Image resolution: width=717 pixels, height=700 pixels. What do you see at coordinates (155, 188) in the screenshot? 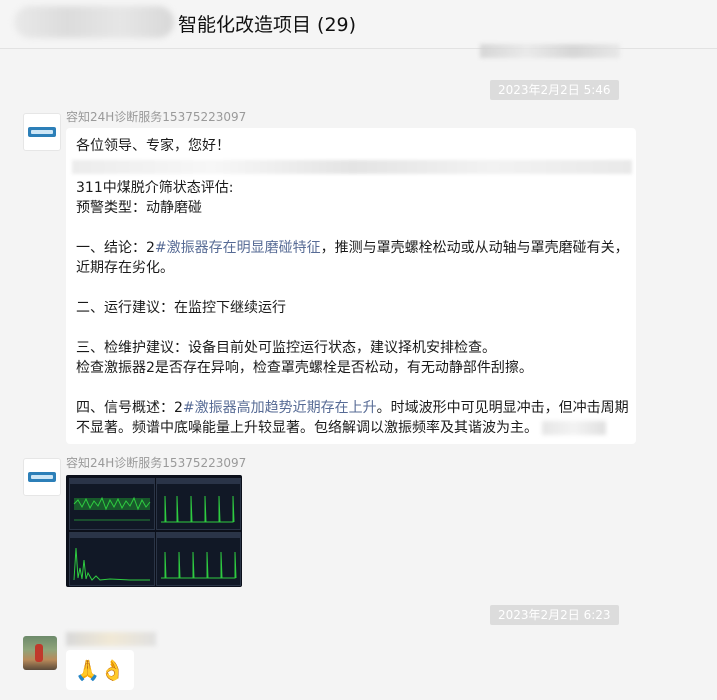
I see `message-line: 311中煤脱介筛状态评估:` at bounding box center [155, 188].